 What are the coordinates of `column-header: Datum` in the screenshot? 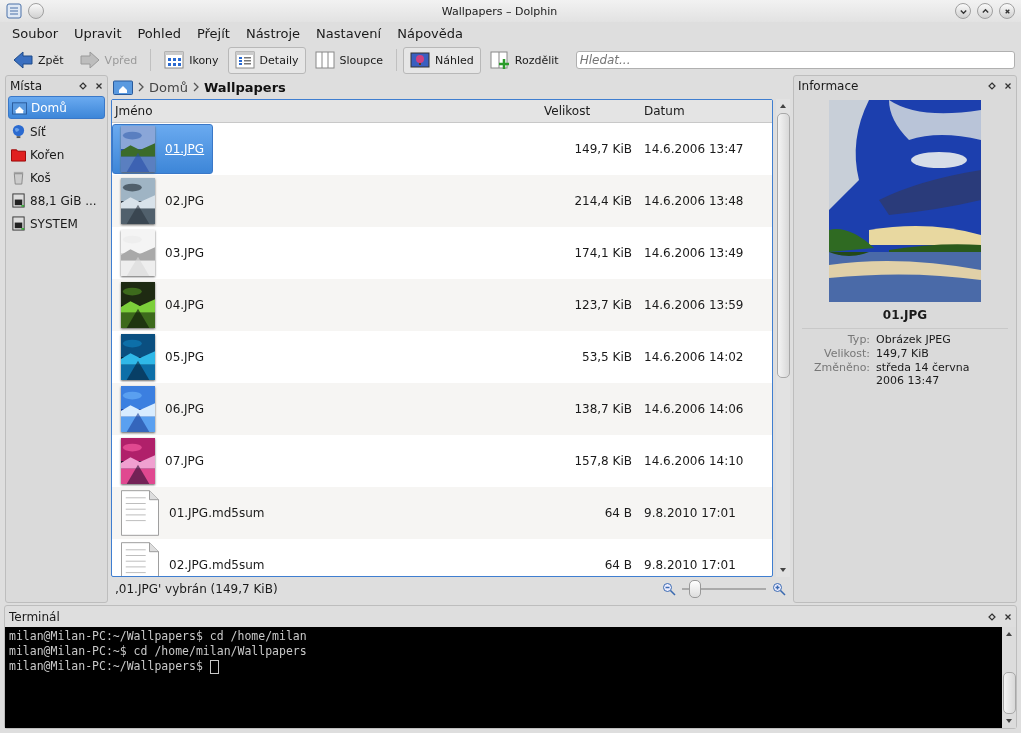 It's located at (707, 111).